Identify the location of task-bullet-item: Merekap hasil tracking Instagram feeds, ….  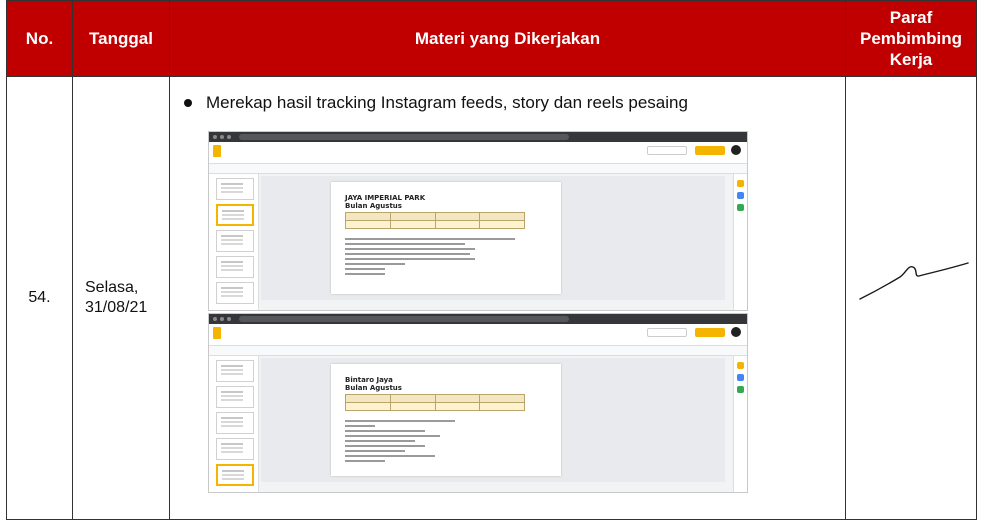
(436, 103).